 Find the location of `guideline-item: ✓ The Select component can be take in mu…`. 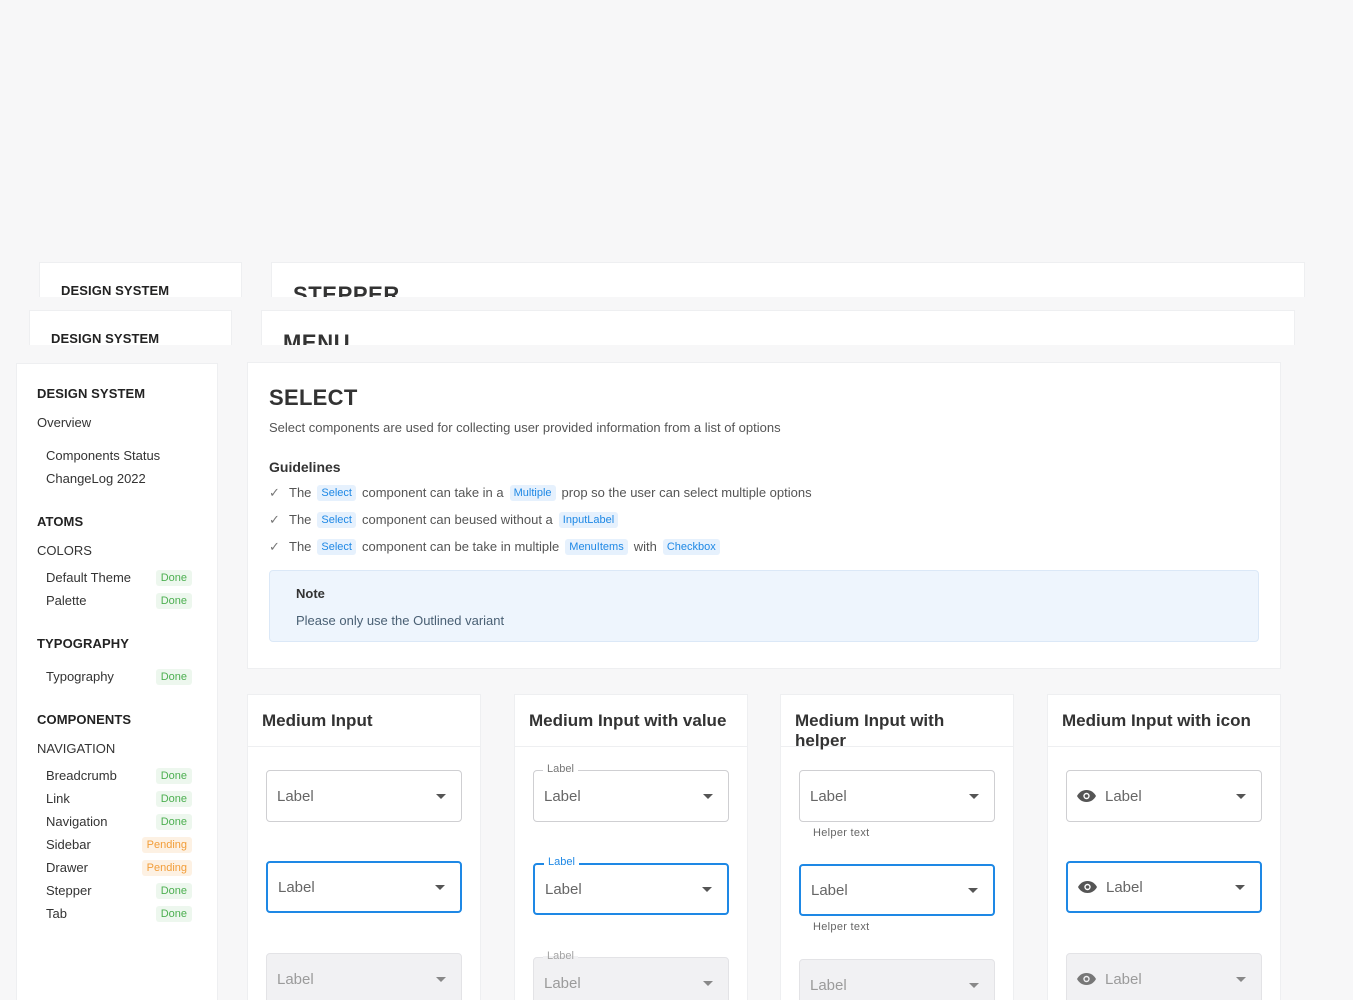

guideline-item: ✓ The Select component can be take in mu… is located at coordinates (764, 546).